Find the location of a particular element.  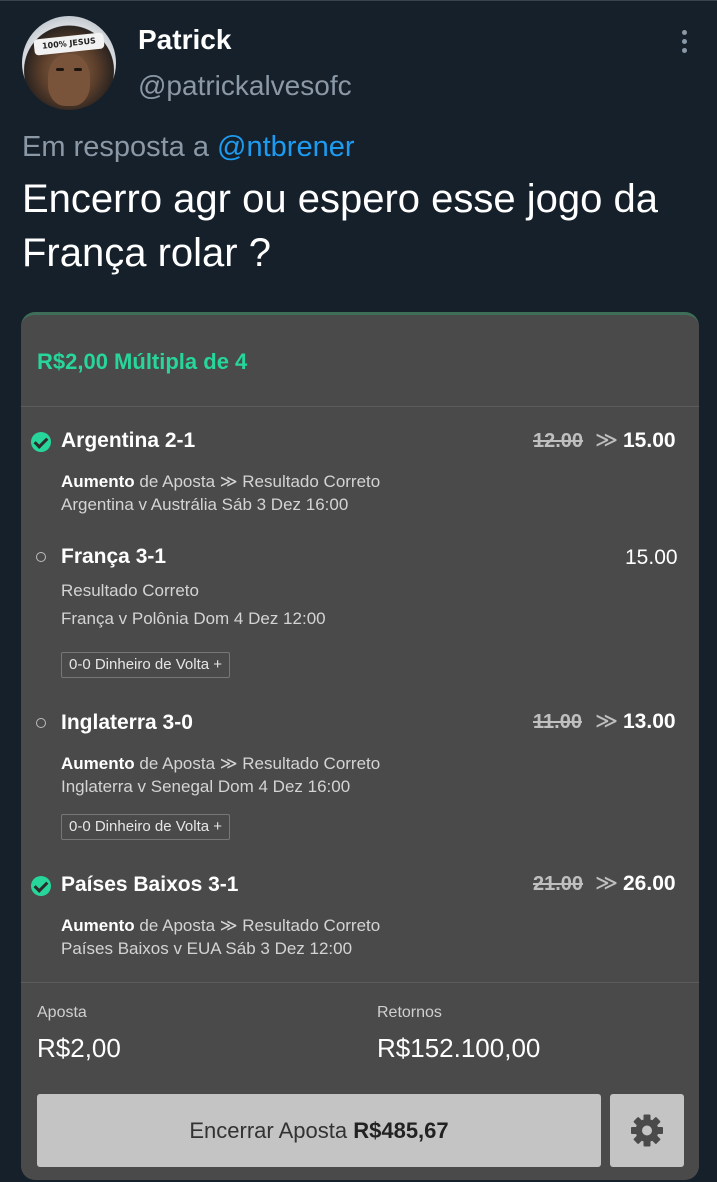

stake-label: Aposta is located at coordinates (62, 1012).